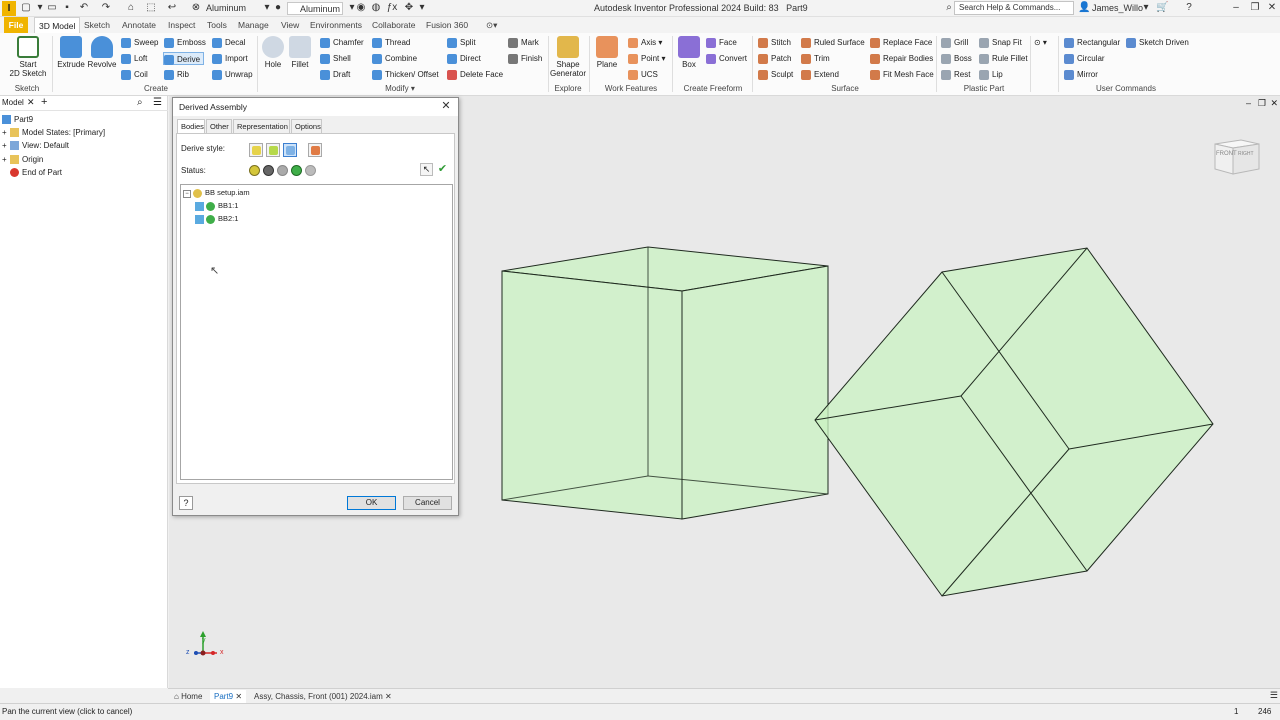 The width and height of the screenshot is (1280, 720). I want to click on freeform-face-button: Face, so click(721, 42).